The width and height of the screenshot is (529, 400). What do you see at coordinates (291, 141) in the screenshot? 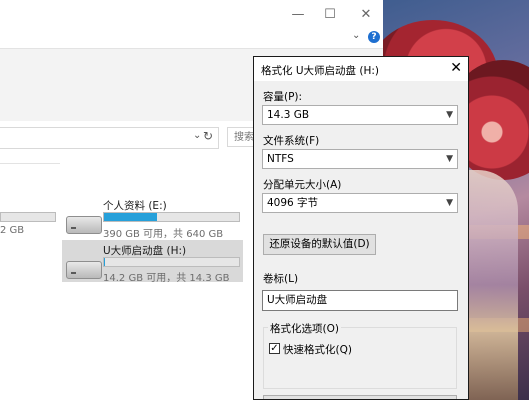
I see `filesystem-label: 文件系统(F)` at bounding box center [291, 141].